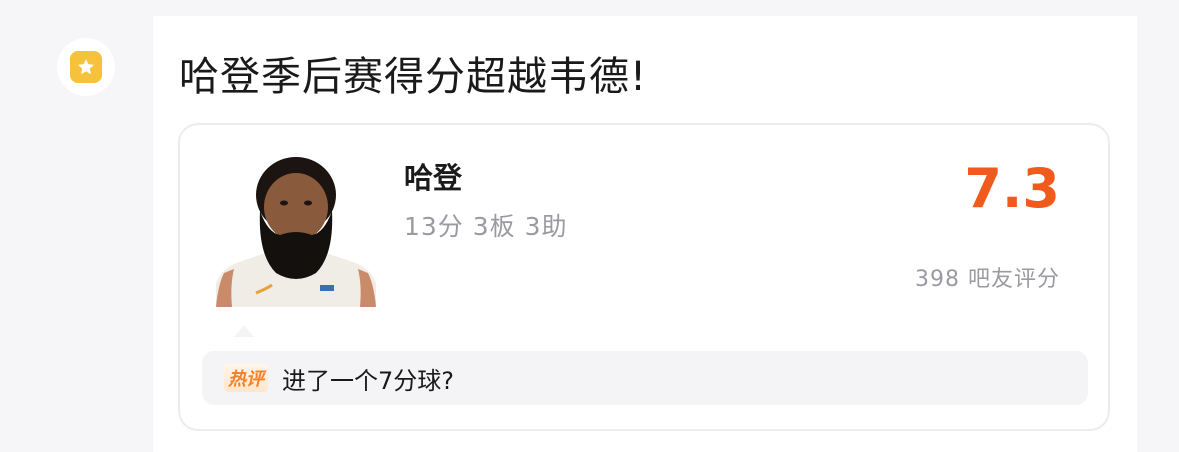 Image resolution: width=1179 pixels, height=452 pixels. What do you see at coordinates (1012, 188) in the screenshot?
I see `rating-score: 7.3` at bounding box center [1012, 188].